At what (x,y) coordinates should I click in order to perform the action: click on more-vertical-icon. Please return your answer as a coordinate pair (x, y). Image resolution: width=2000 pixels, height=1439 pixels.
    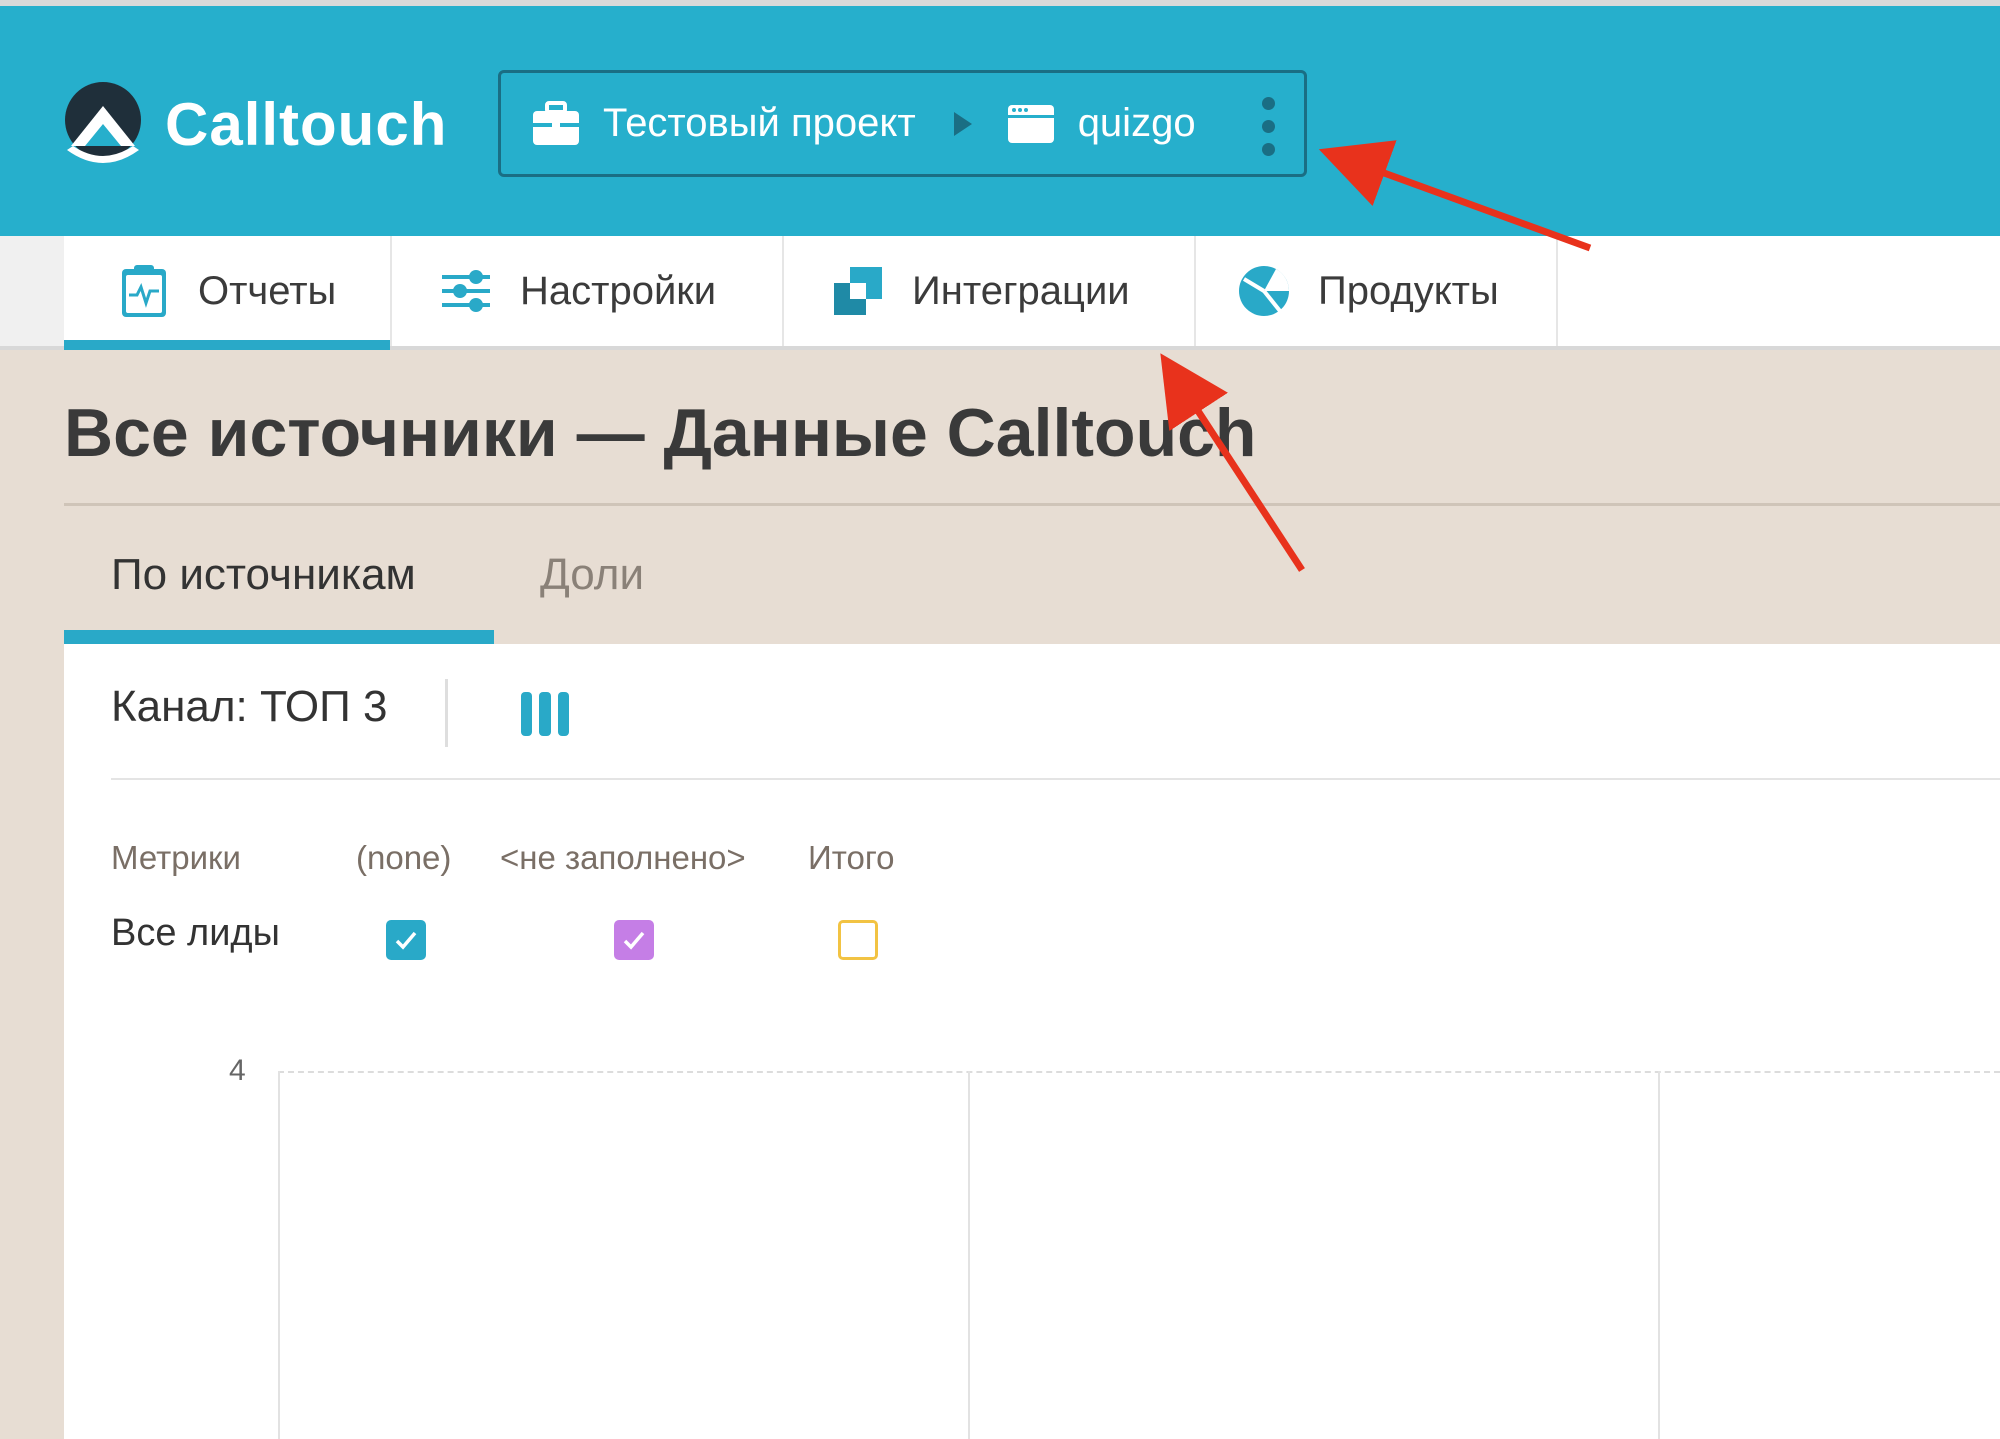
    Looking at the image, I should click on (1269, 126).